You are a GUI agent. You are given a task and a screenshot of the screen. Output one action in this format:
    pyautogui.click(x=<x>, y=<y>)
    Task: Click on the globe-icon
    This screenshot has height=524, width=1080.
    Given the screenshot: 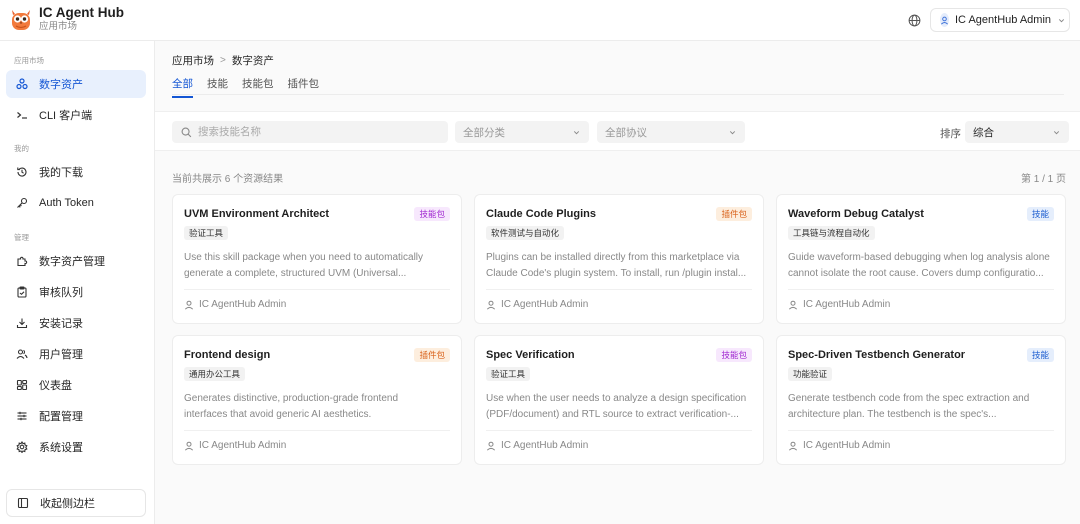 What is the action you would take?
    pyautogui.click(x=914, y=20)
    